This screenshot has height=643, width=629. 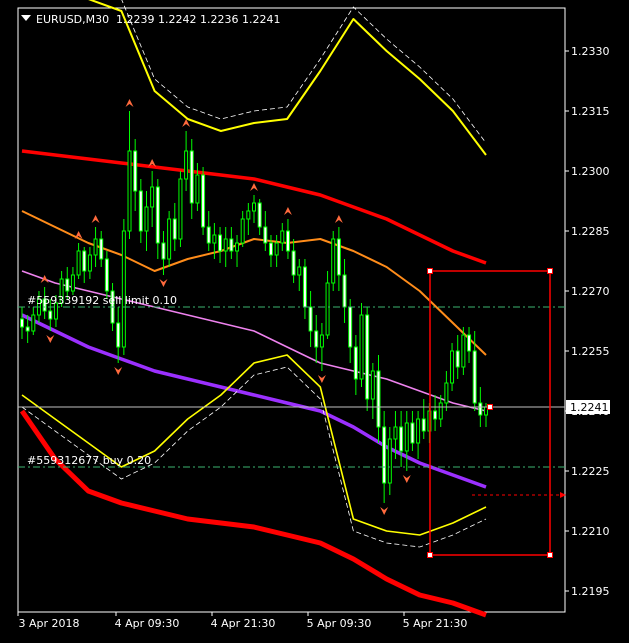 I want to click on y-tick-label: 1.2255, so click(x=590, y=351).